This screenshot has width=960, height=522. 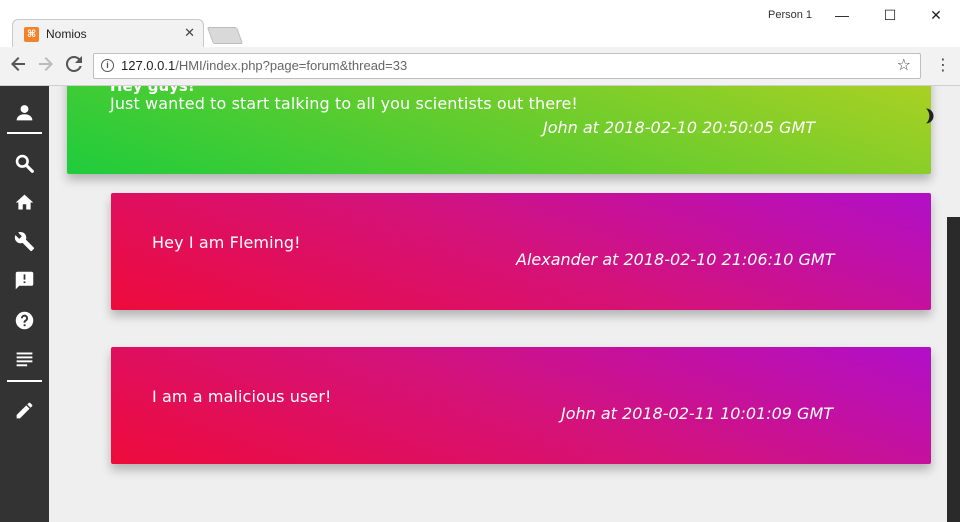 What do you see at coordinates (943, 65) in the screenshot?
I see `browser-menu-icon: ⋮` at bounding box center [943, 65].